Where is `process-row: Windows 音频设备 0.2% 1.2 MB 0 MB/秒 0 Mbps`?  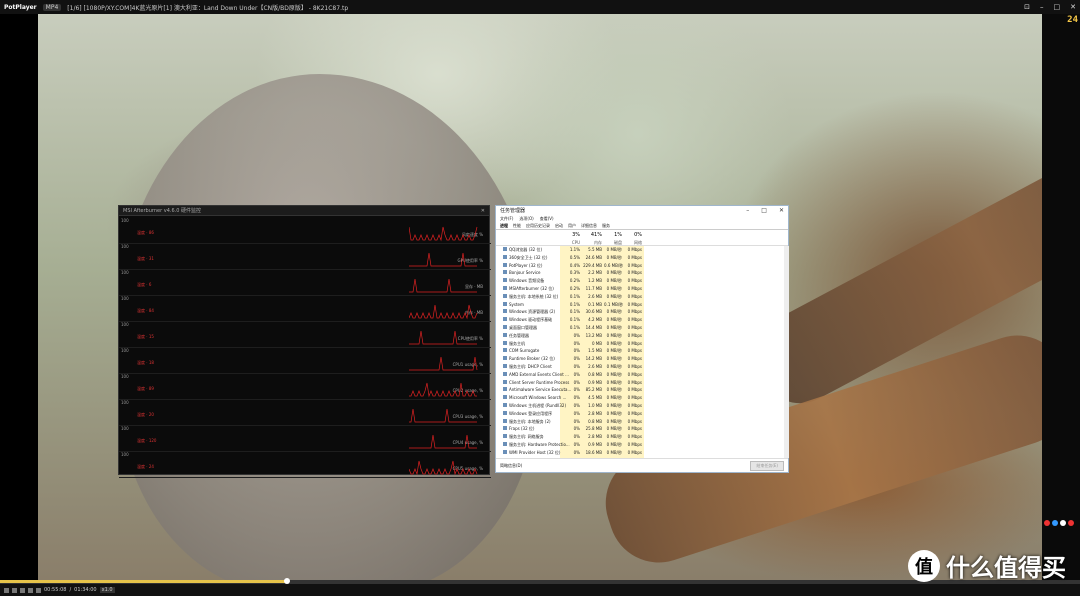 process-row: Windows 音频设备 0.2% 1.2 MB 0 MB/秒 0 Mbps is located at coordinates (643, 281).